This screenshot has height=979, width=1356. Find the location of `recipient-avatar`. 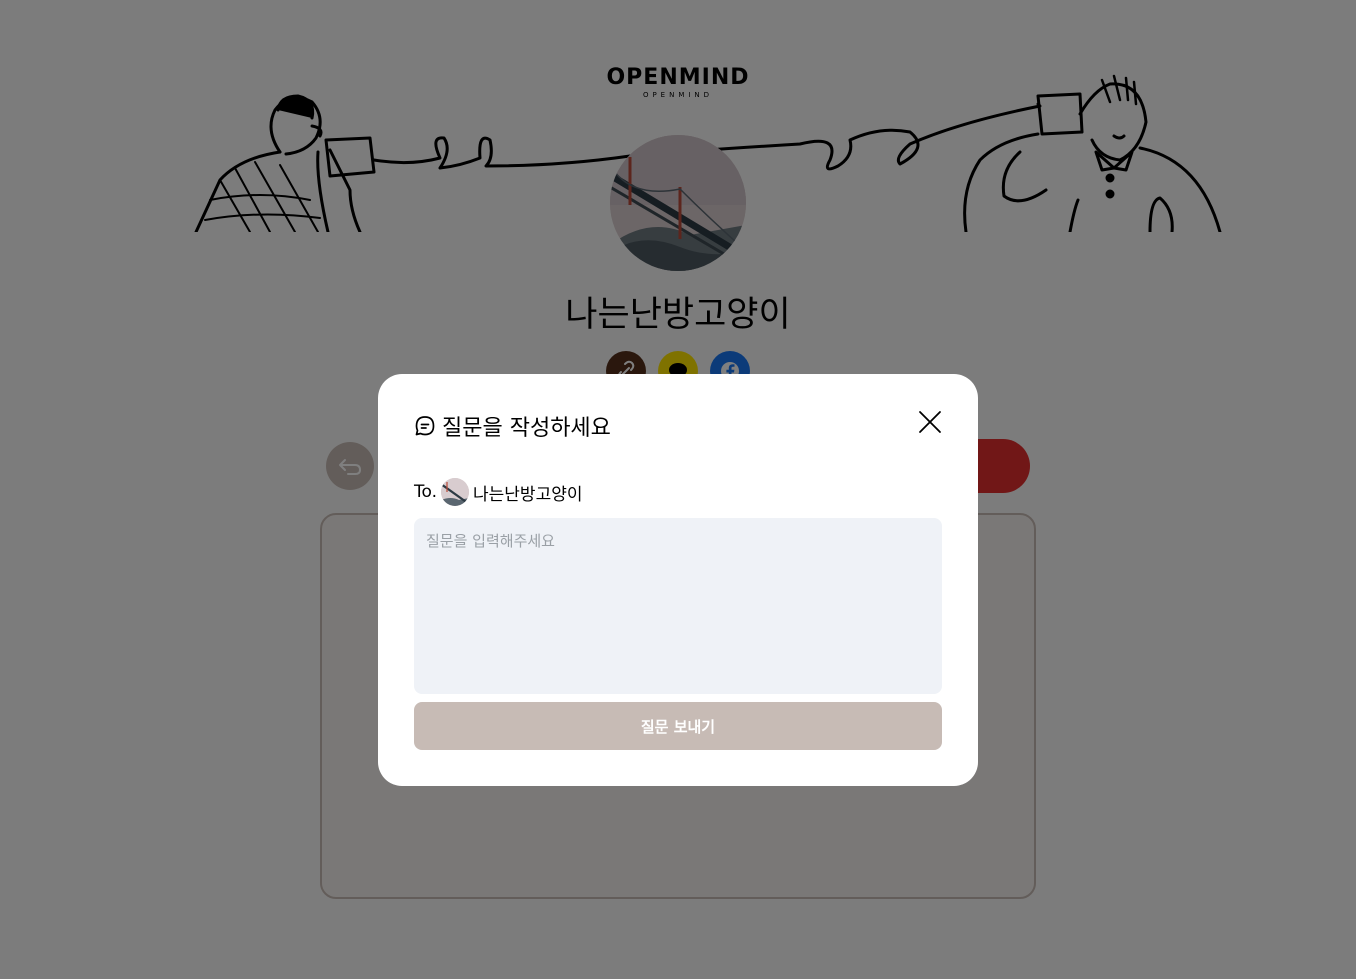

recipient-avatar is located at coordinates (455, 492).